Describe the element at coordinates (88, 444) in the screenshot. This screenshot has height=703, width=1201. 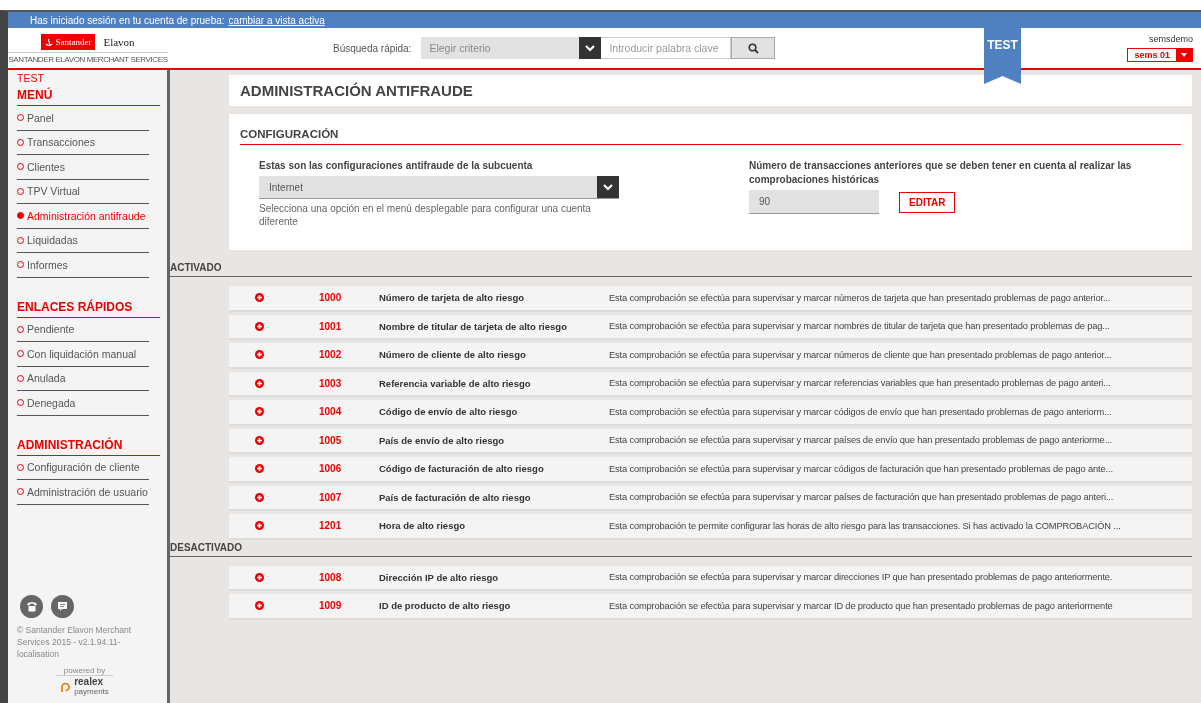
I see `sidebar-heading: ADMINISTRACIÓN` at that location.